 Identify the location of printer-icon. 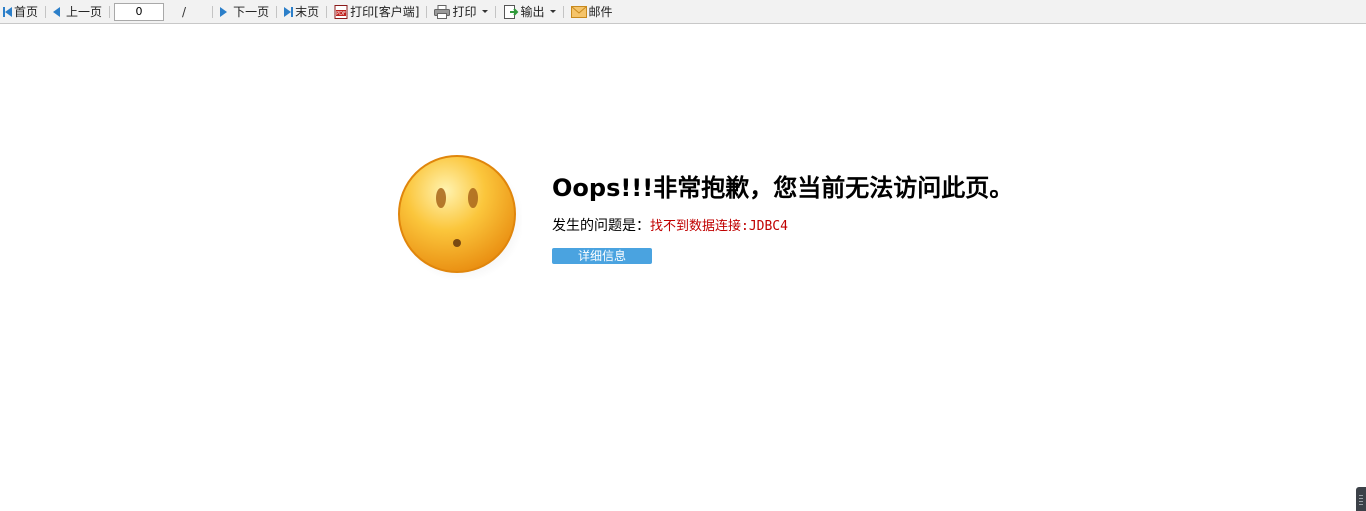
(442, 11).